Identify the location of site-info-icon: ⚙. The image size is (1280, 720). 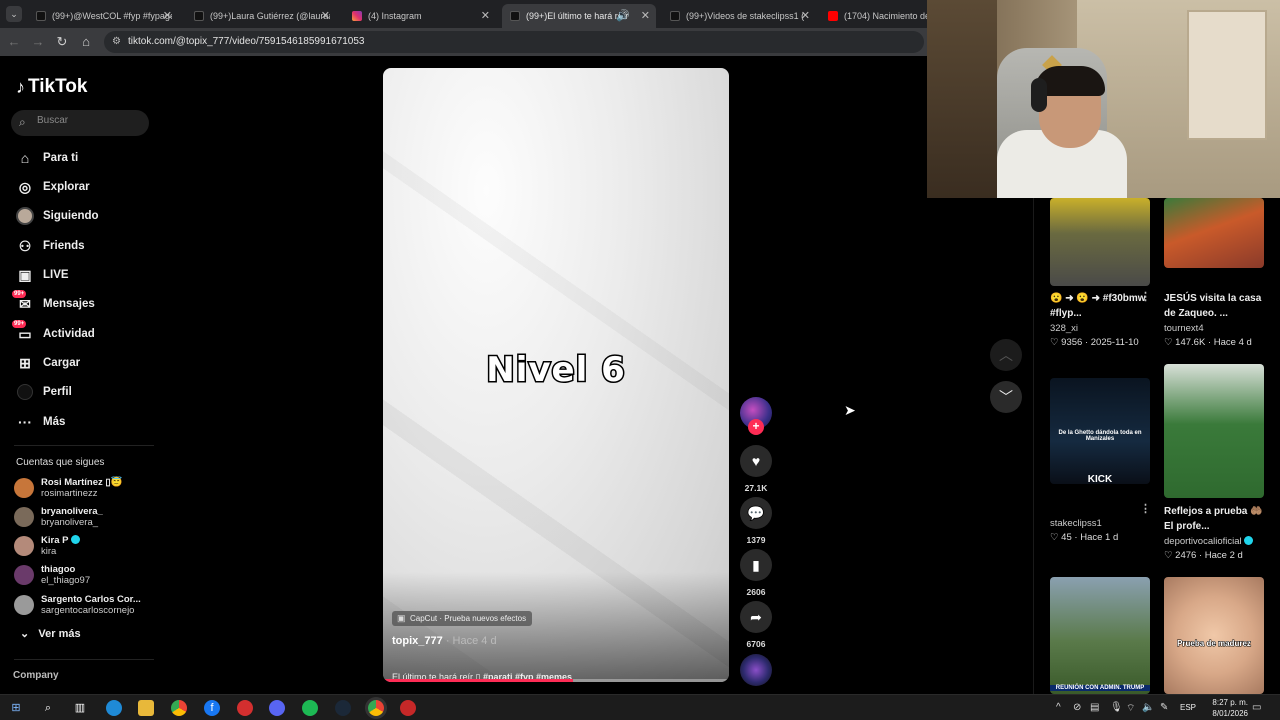
(116, 41).